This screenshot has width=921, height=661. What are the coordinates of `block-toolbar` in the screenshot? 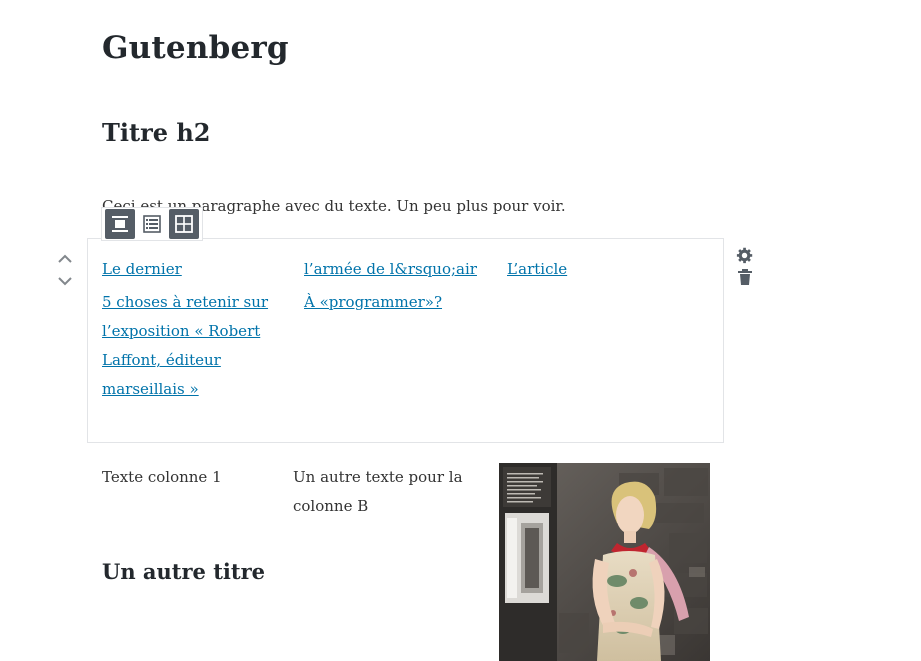 It's located at (152, 224).